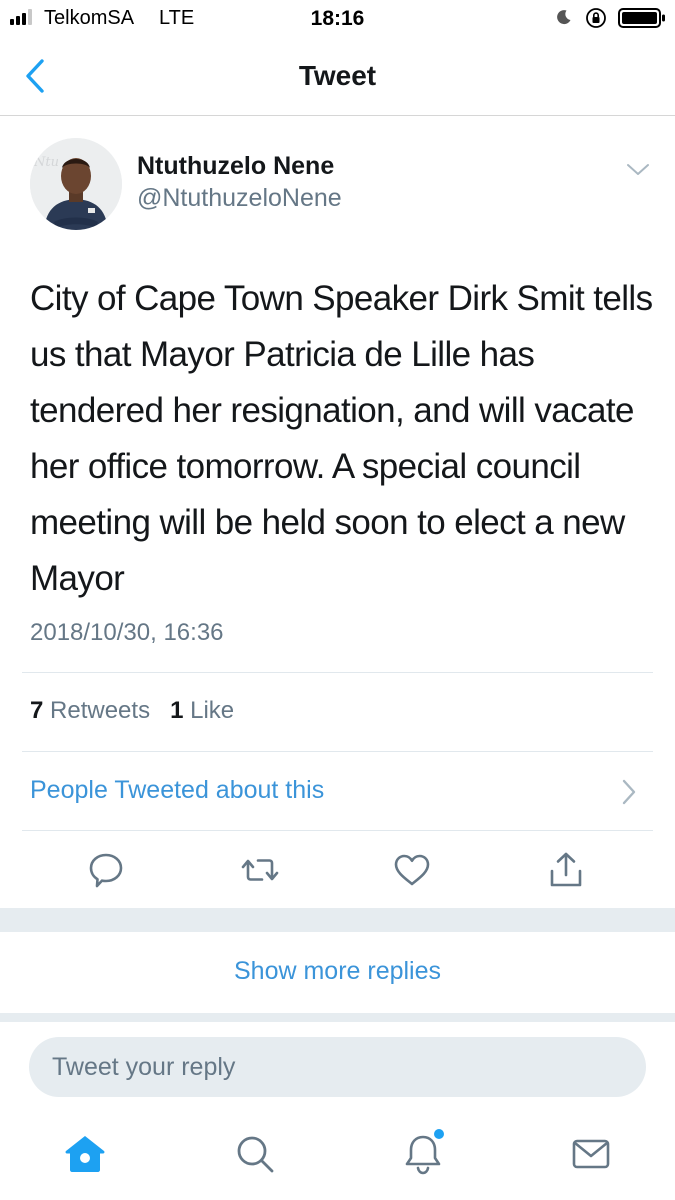 The image size is (675, 1200). I want to click on tweet-timestamp: 2018/10/30, 16:36, so click(127, 632).